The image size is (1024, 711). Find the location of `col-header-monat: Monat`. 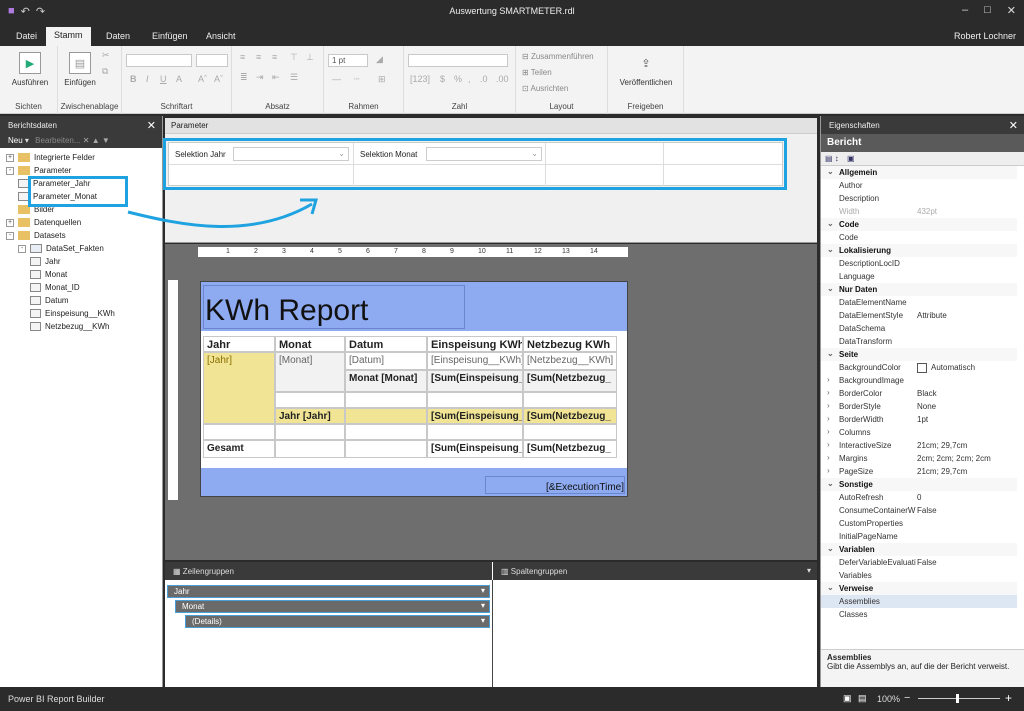

col-header-monat: Monat is located at coordinates (310, 344).